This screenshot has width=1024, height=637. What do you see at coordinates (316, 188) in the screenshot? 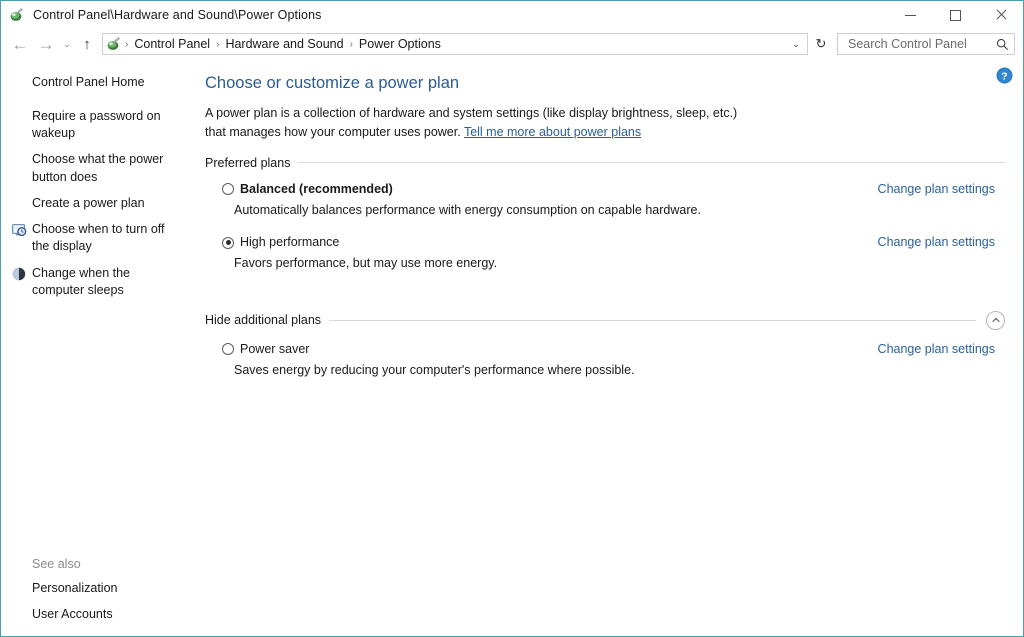
I see `plan-name: Balanced (recommended)` at bounding box center [316, 188].